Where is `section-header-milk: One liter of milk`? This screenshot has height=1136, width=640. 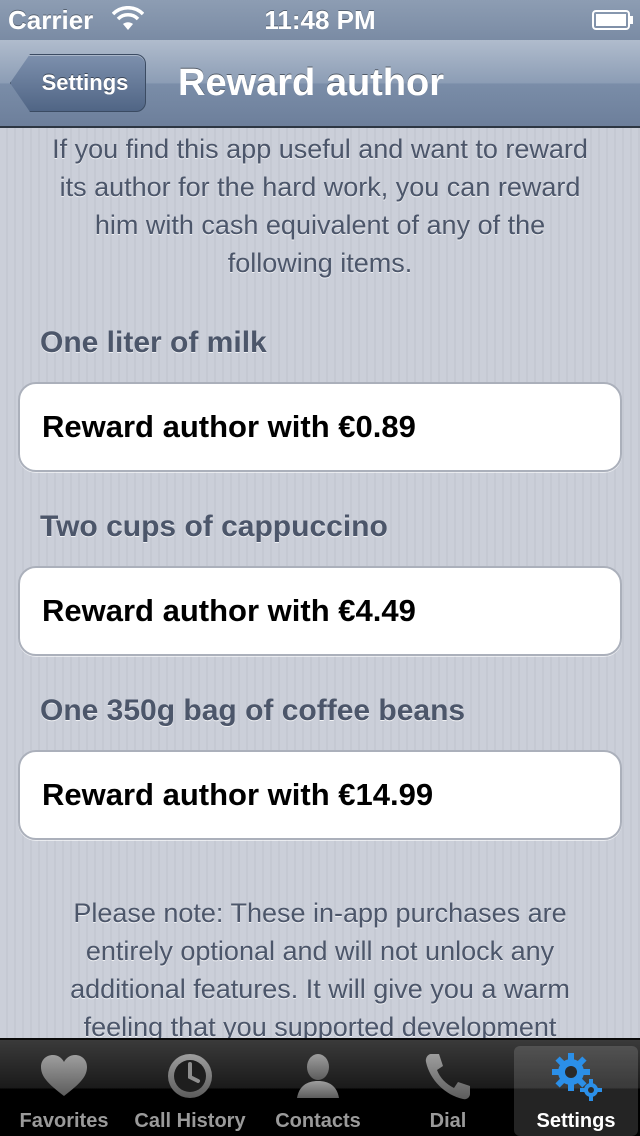
section-header-milk: One liter of milk is located at coordinates (153, 342).